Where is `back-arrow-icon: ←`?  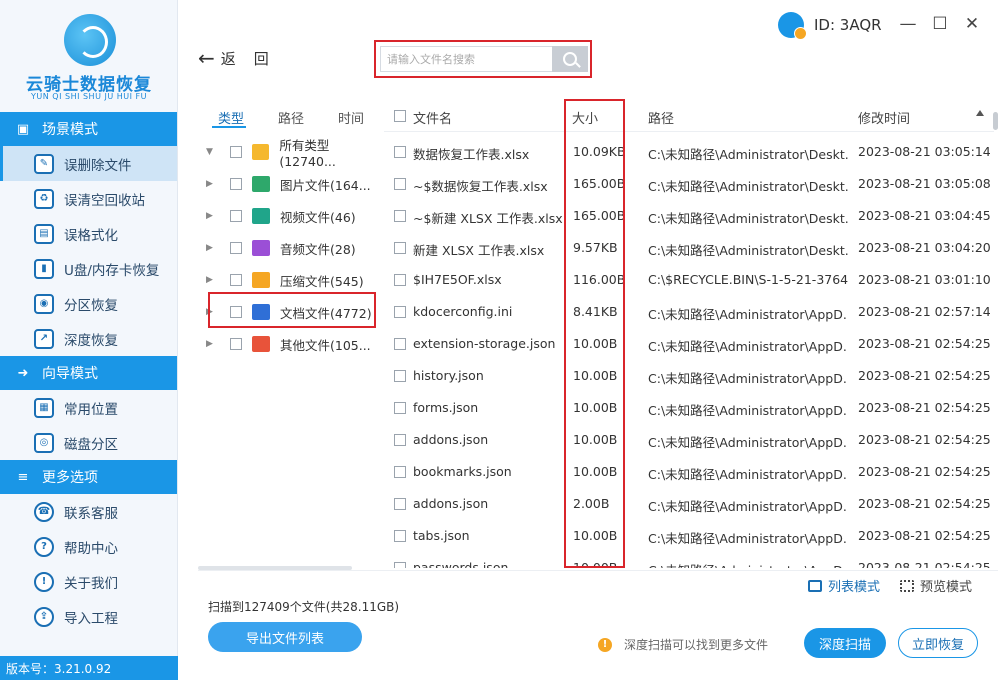
back-arrow-icon: ← is located at coordinates (206, 58).